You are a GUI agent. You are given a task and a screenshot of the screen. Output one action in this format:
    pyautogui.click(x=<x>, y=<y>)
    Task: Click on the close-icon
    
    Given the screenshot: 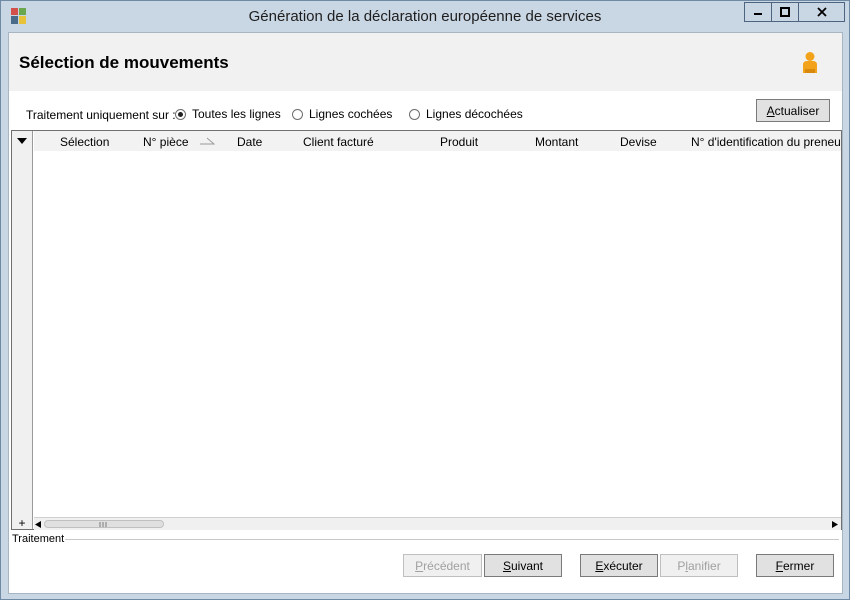 What is the action you would take?
    pyautogui.click(x=821, y=12)
    